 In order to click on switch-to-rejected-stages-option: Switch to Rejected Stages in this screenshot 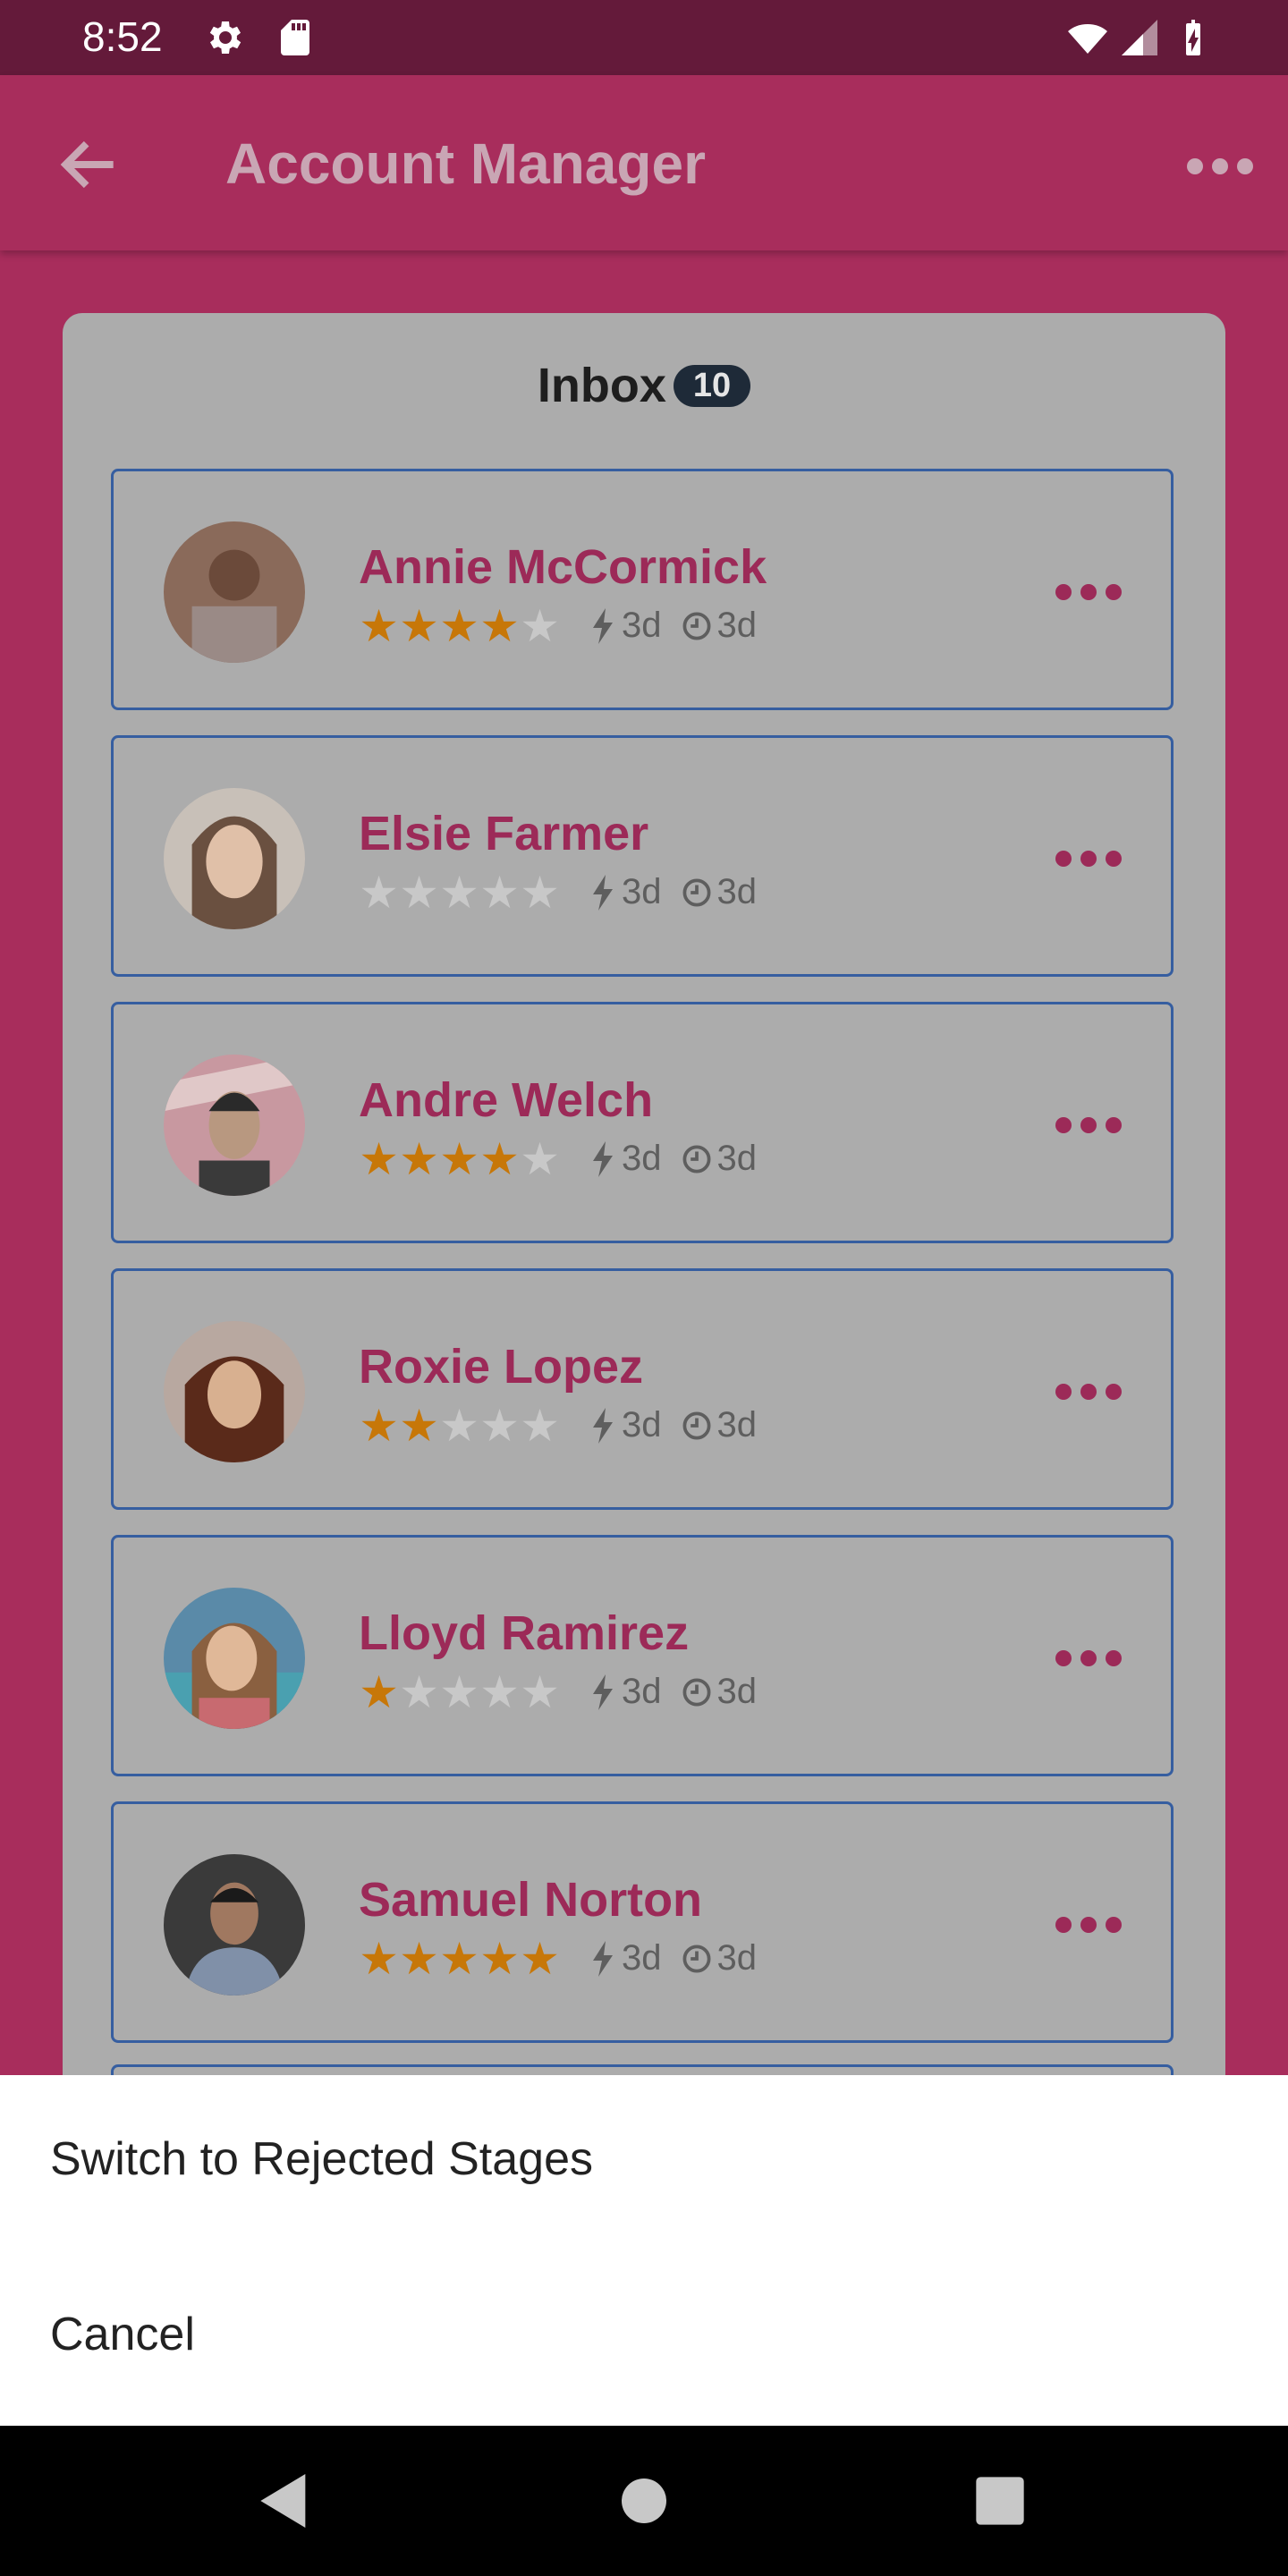, I will do `click(321, 2159)`.